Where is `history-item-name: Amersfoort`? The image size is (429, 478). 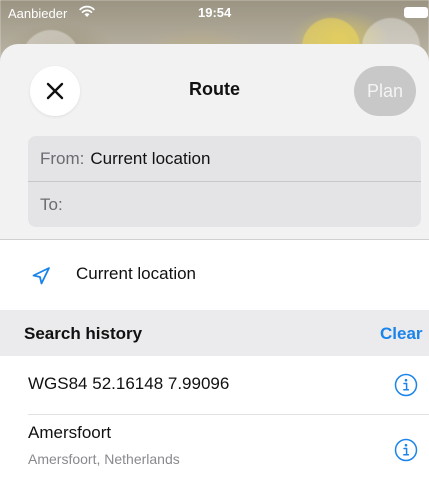 history-item-name: Amersfoort is located at coordinates (70, 432).